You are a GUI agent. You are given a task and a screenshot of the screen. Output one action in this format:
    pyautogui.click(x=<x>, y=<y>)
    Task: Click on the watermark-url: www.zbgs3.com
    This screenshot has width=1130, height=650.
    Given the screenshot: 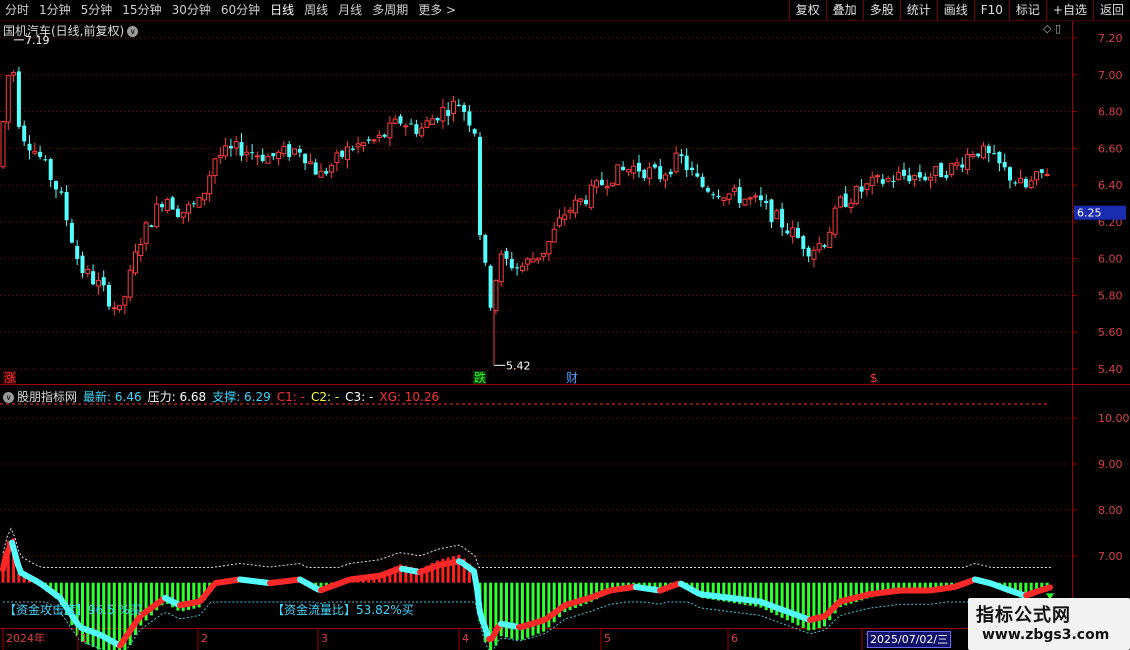 What is the action you would take?
    pyautogui.click(x=1046, y=635)
    